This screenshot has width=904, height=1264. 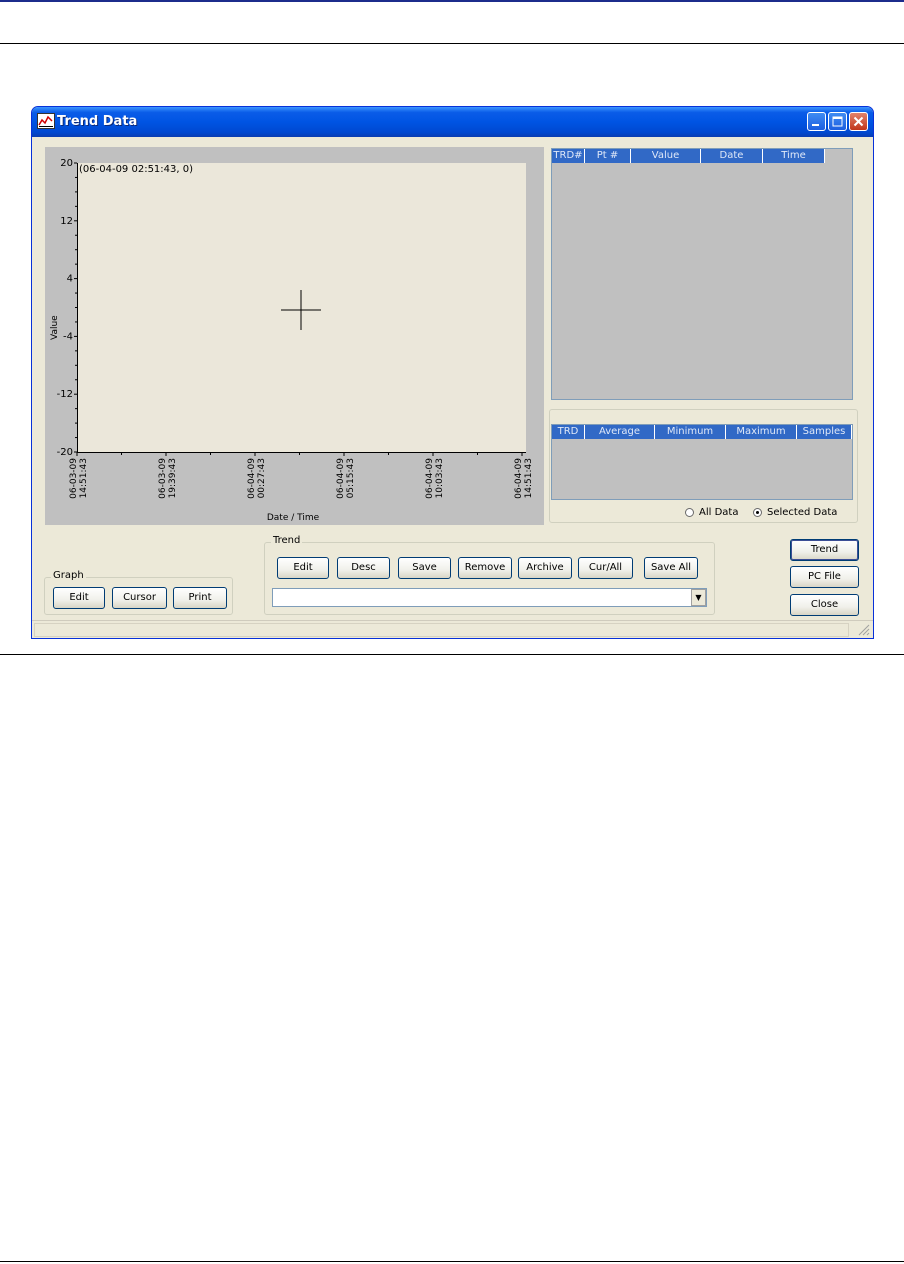 I want to click on status-bar, so click(x=452, y=629).